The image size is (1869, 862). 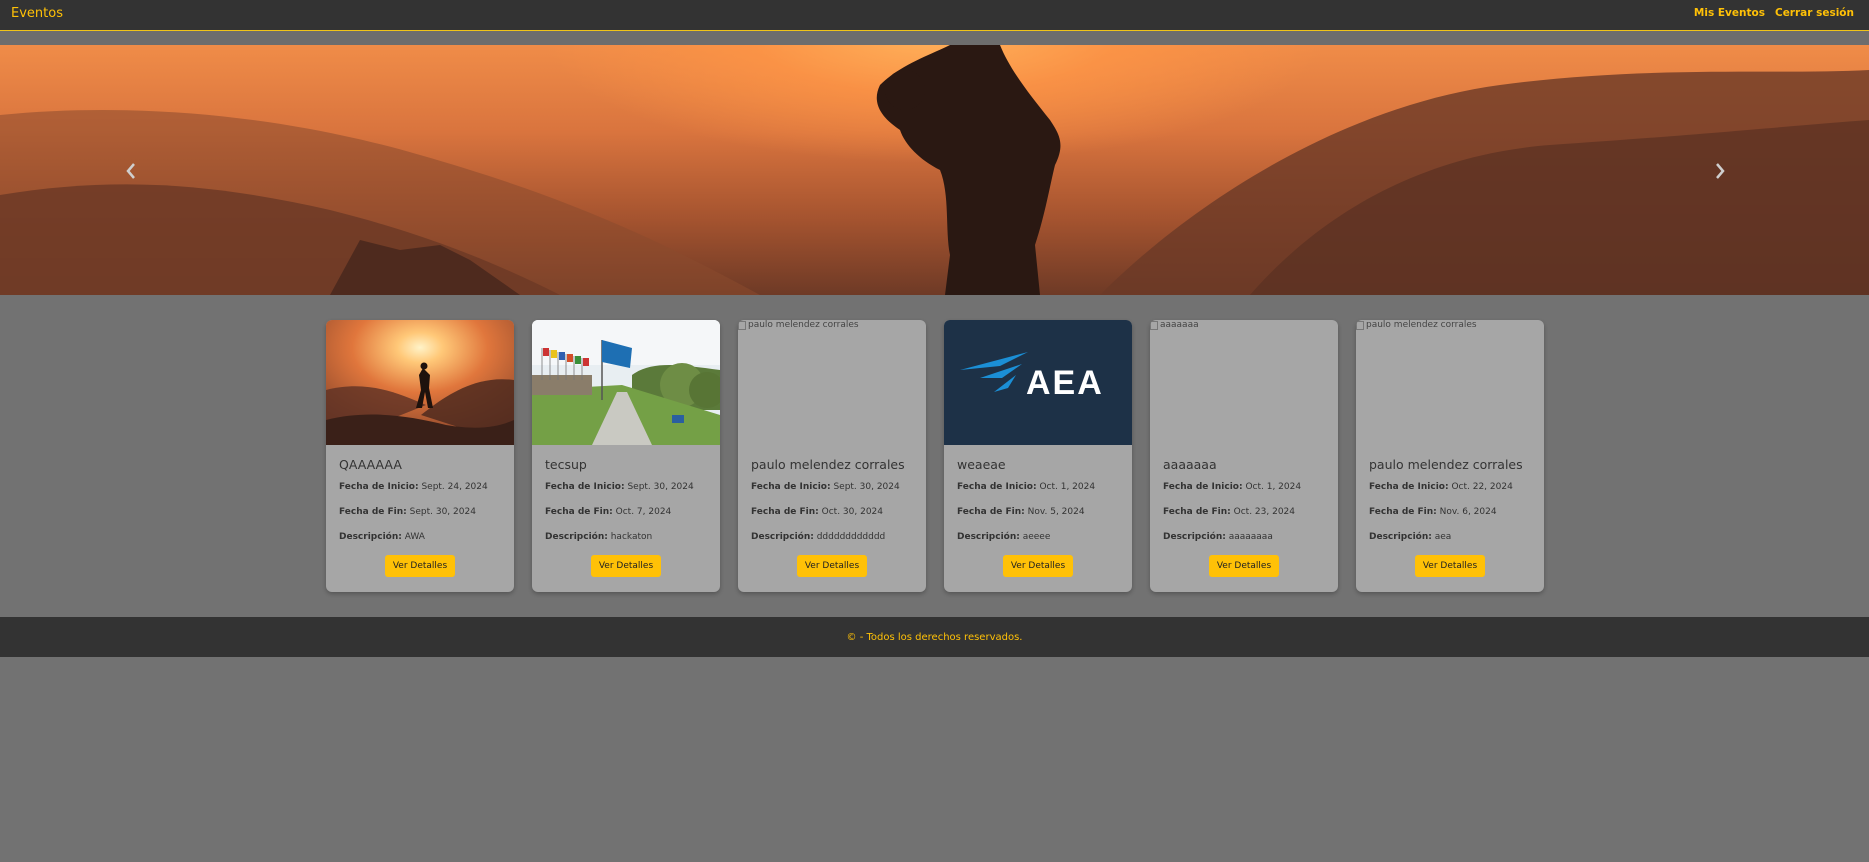 What do you see at coordinates (130, 171) in the screenshot?
I see `chevron-left-icon` at bounding box center [130, 171].